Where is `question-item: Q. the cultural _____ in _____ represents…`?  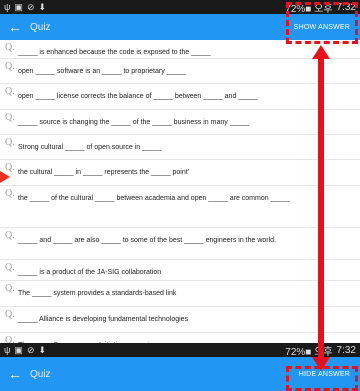
question-item: Q. the cultural _____ in _____ represents… is located at coordinates (180, 173).